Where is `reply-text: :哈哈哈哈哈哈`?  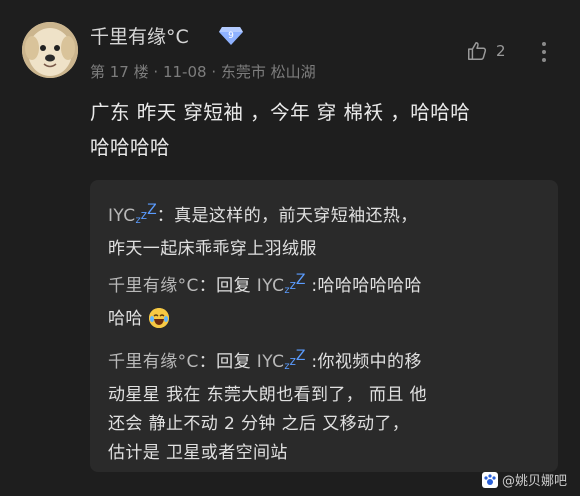
reply-text: :哈哈哈哈哈哈 is located at coordinates (366, 286).